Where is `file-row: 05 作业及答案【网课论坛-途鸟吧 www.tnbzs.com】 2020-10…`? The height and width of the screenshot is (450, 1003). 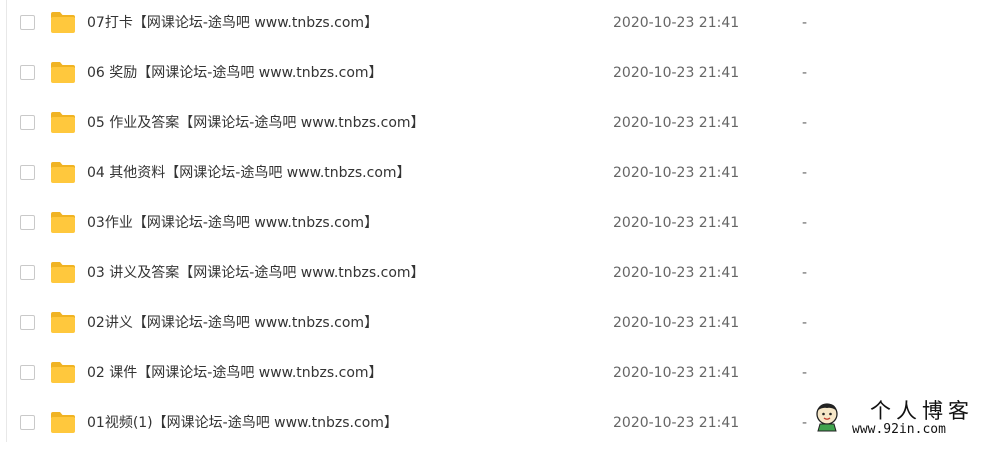
file-row: 05 作业及答案【网课论坛-途鸟吧 www.tnbzs.com】 2020-10… is located at coordinates (501, 125).